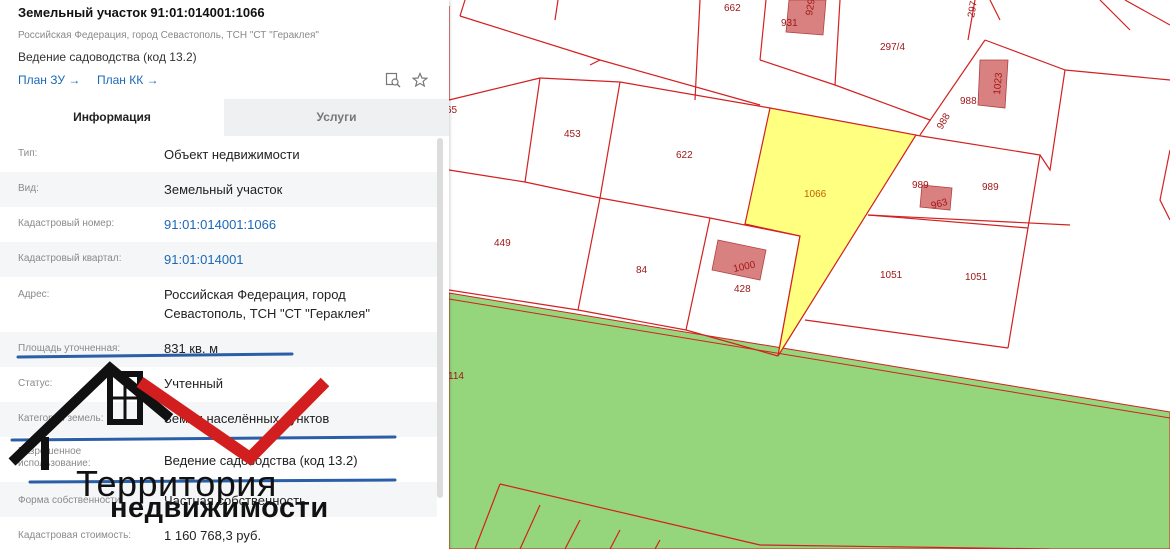  Describe the element at coordinates (998, 84) in the screenshot. I see `parcel-label-1023: 1023` at that location.